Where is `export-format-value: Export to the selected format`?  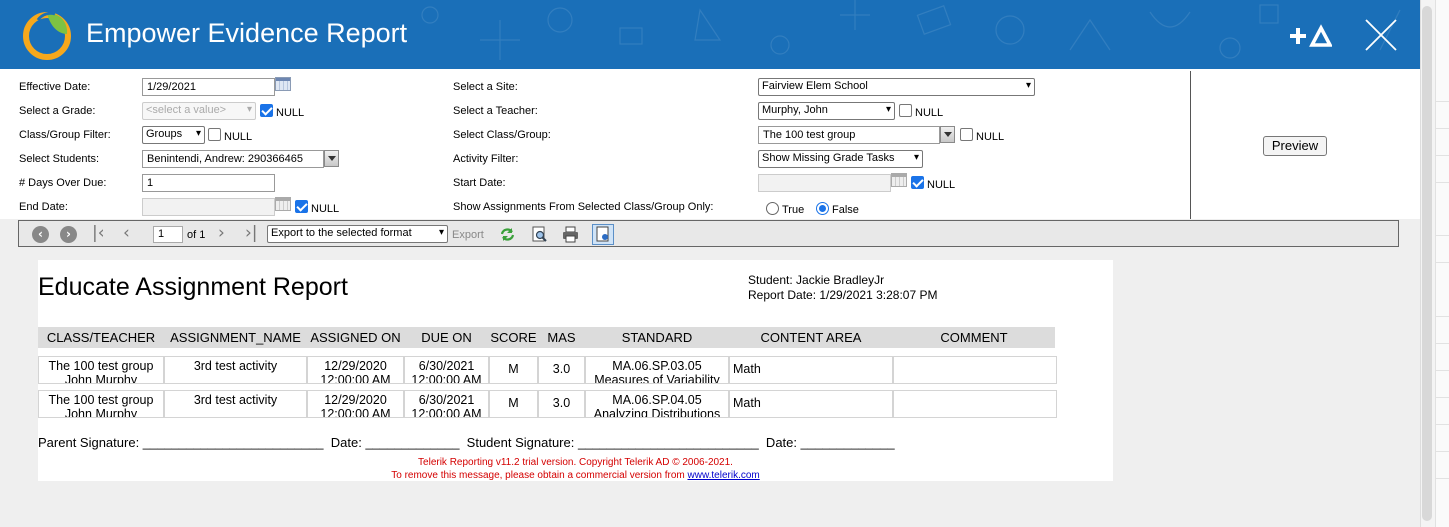 export-format-value: Export to the selected format is located at coordinates (341, 233).